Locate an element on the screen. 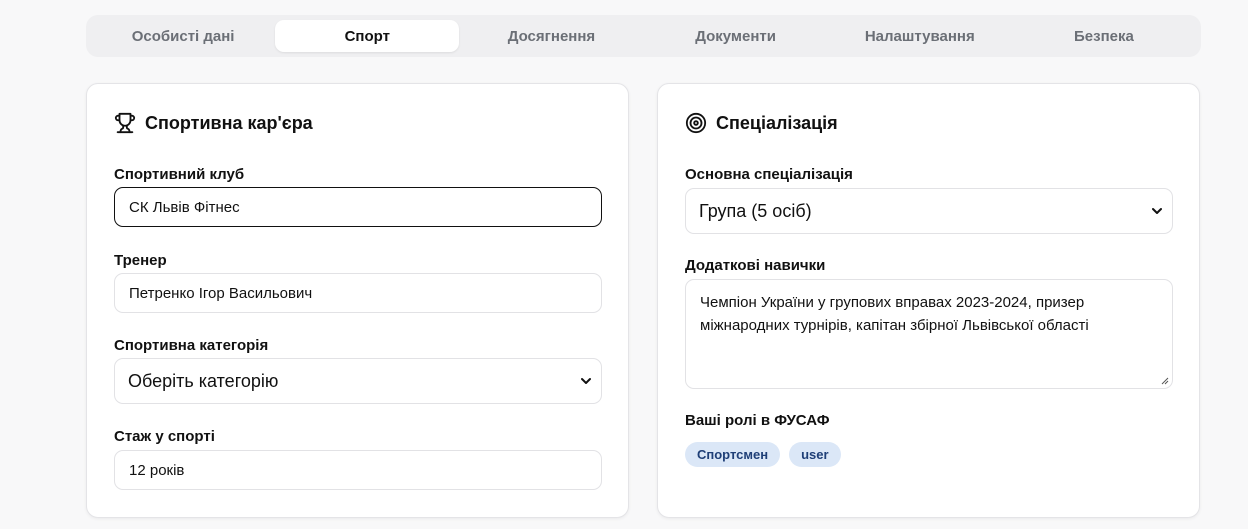 The width and height of the screenshot is (1248, 529). club-input: СК Львів Фітнес is located at coordinates (358, 207).